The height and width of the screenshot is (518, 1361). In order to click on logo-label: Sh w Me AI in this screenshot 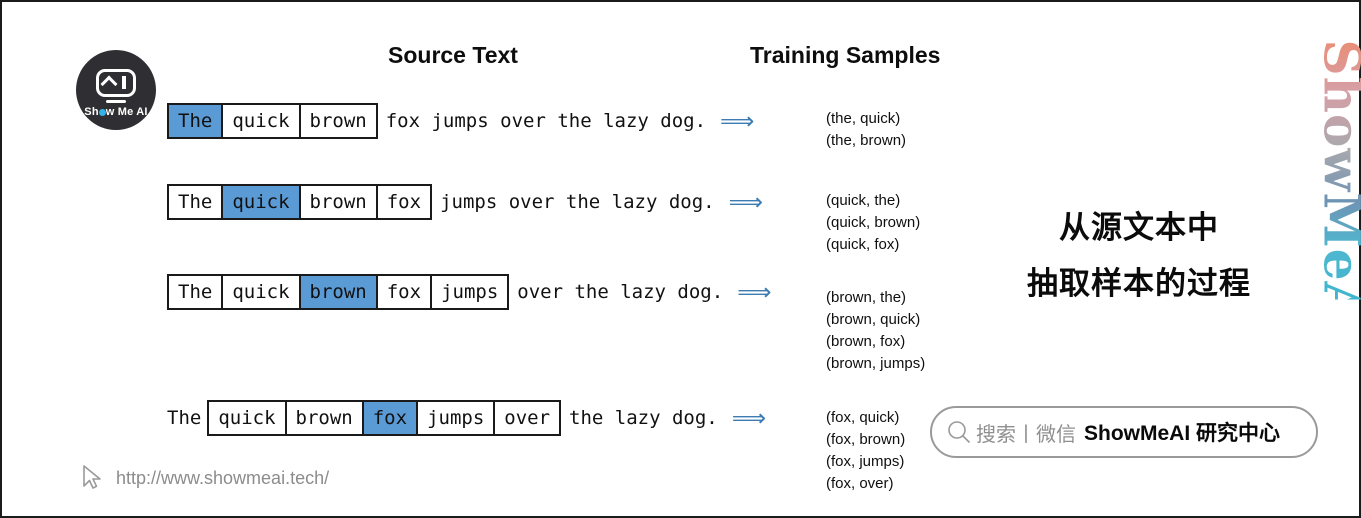, I will do `click(116, 112)`.